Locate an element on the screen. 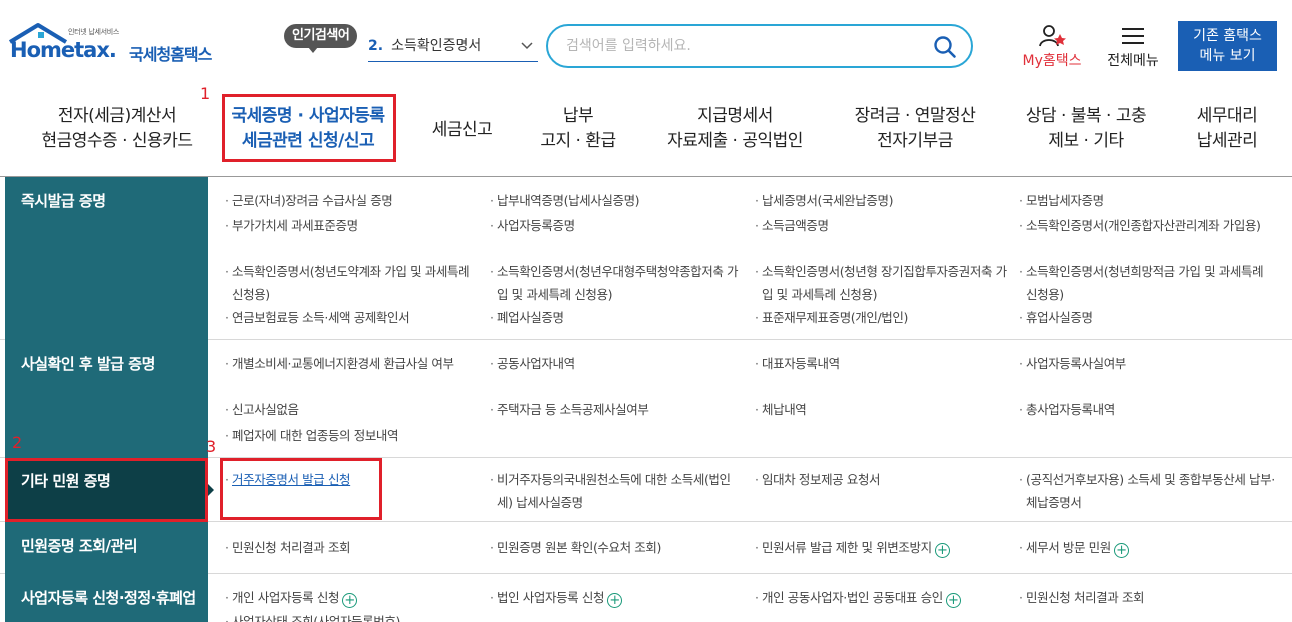 The width and height of the screenshot is (1292, 622). menu-link: 법인 사업자등록 신청+ is located at coordinates (615, 597).